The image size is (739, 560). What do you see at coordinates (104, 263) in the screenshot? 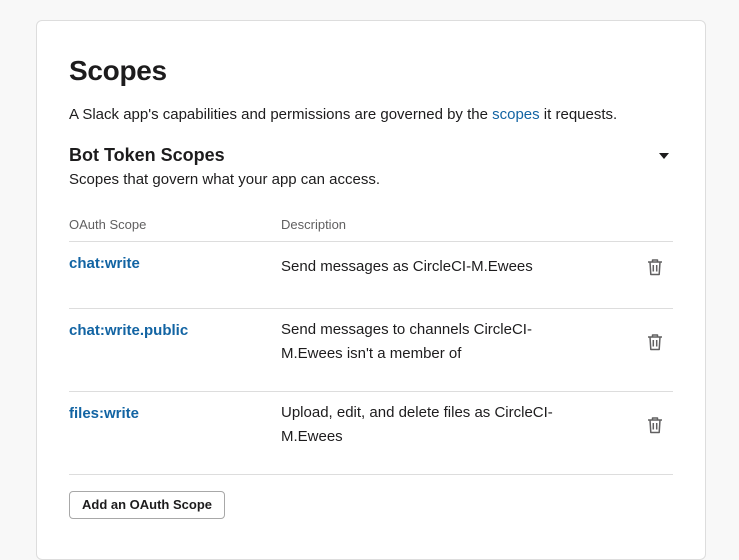
I see `scope-name-chat-write: chat:write` at bounding box center [104, 263].